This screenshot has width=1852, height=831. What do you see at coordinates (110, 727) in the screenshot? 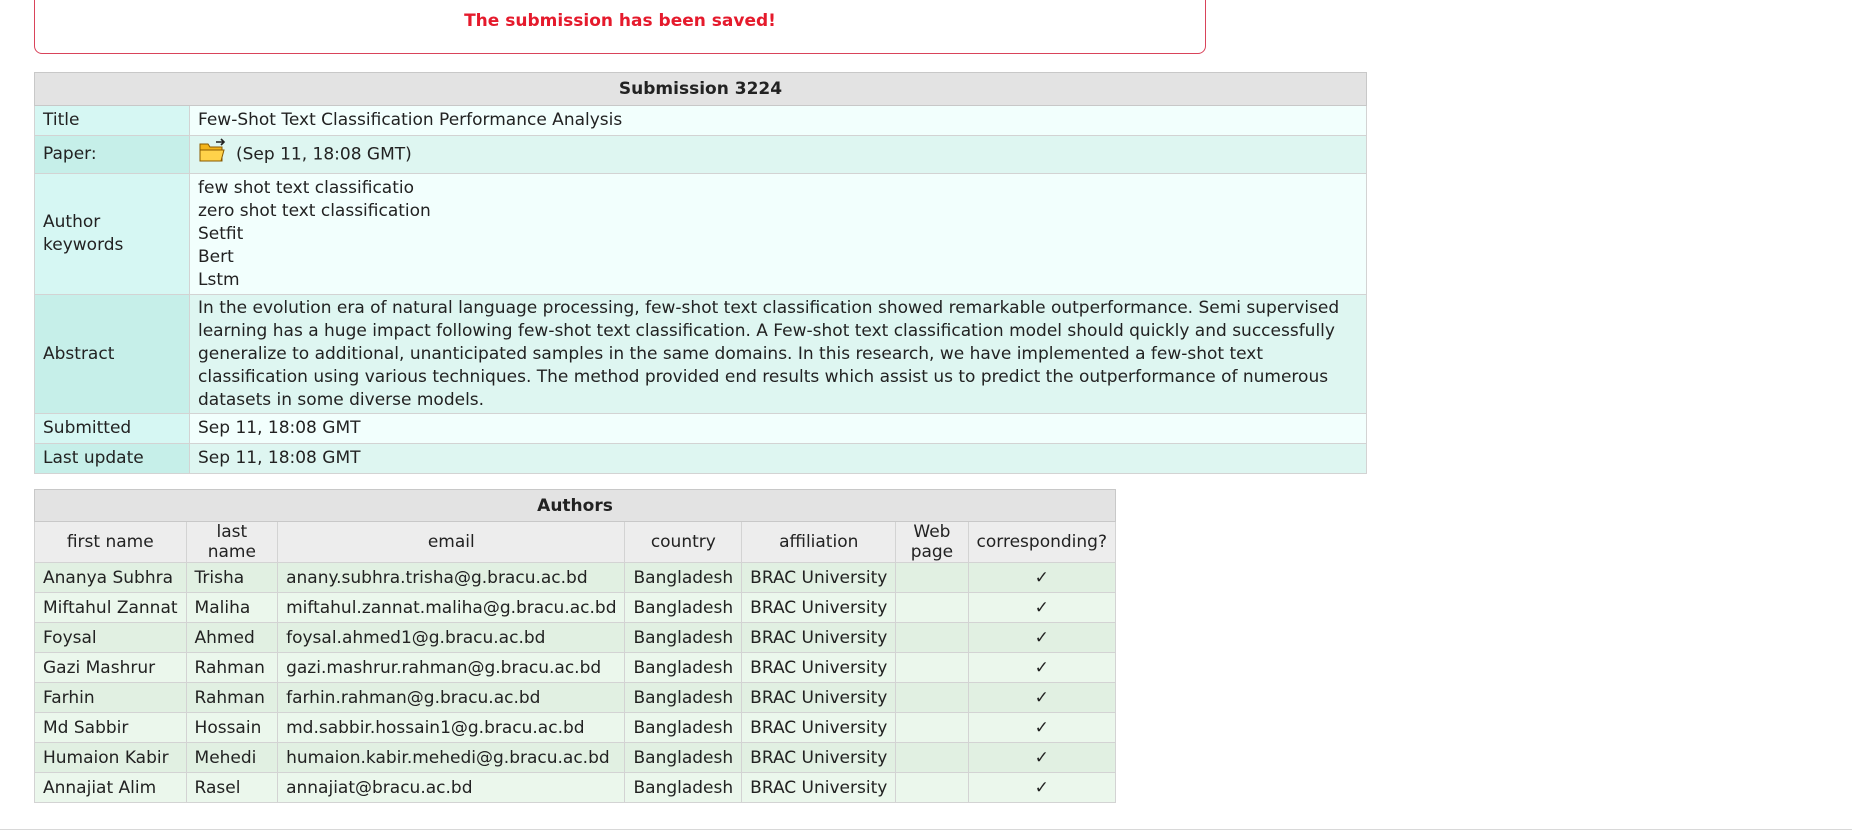
I see `first-name-cell: Md Sabbir` at bounding box center [110, 727].